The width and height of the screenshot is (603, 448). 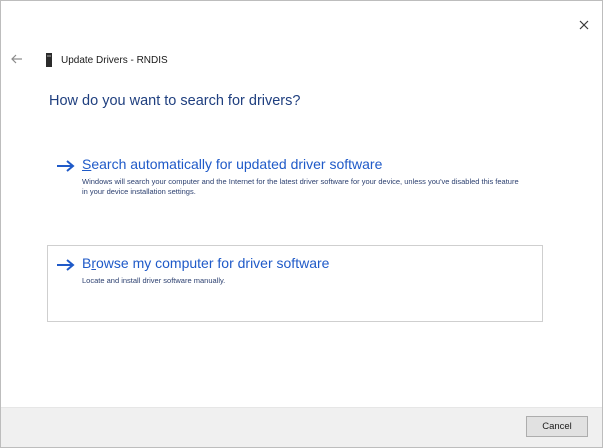 I want to click on dialog-title: Update Drivers - RNDIS, so click(x=114, y=60).